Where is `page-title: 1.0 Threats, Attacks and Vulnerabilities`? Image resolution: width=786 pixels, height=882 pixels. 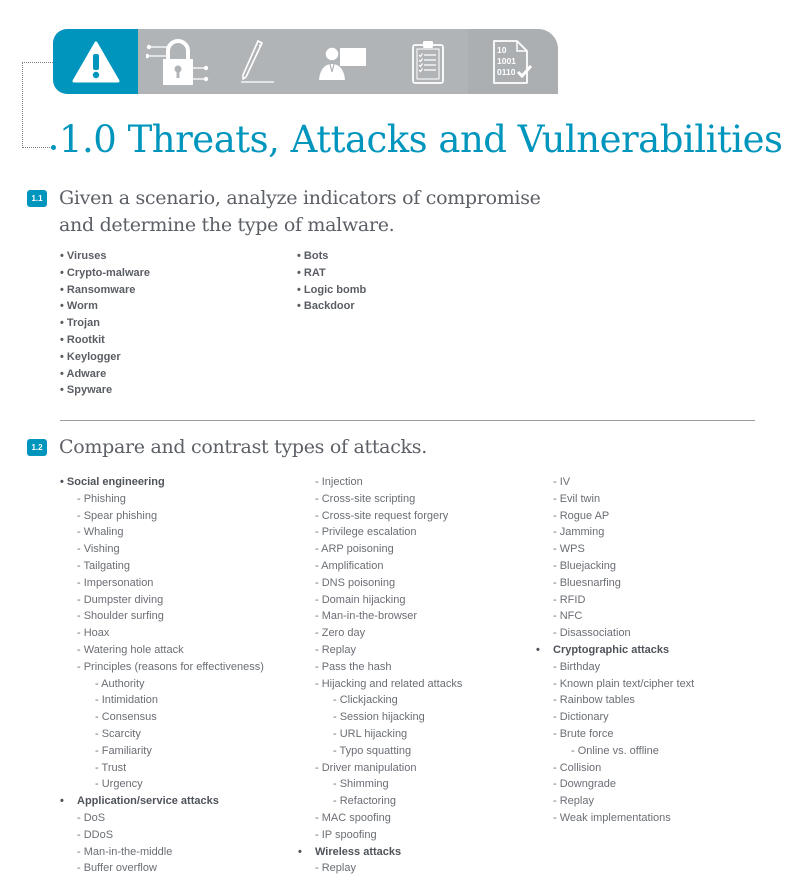 page-title: 1.0 Threats, Attacks and Vulnerabilities is located at coordinates (421, 139).